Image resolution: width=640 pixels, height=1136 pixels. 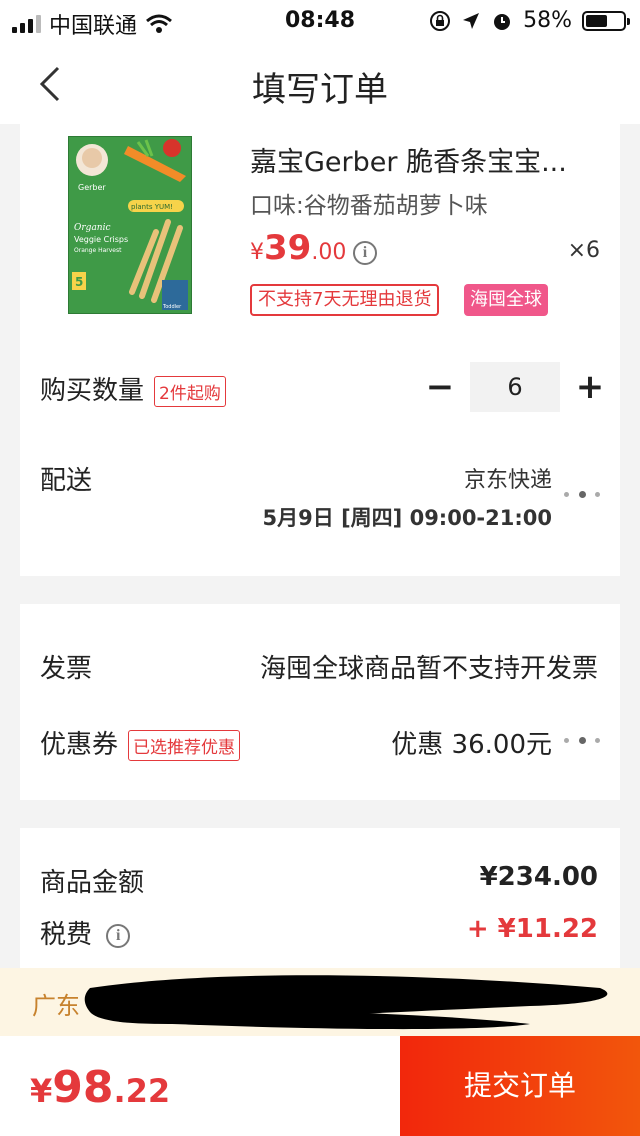 I want to click on amount-card: 商品金额 ¥234.00 税费 i + ¥11.22, so click(x=320, y=898).